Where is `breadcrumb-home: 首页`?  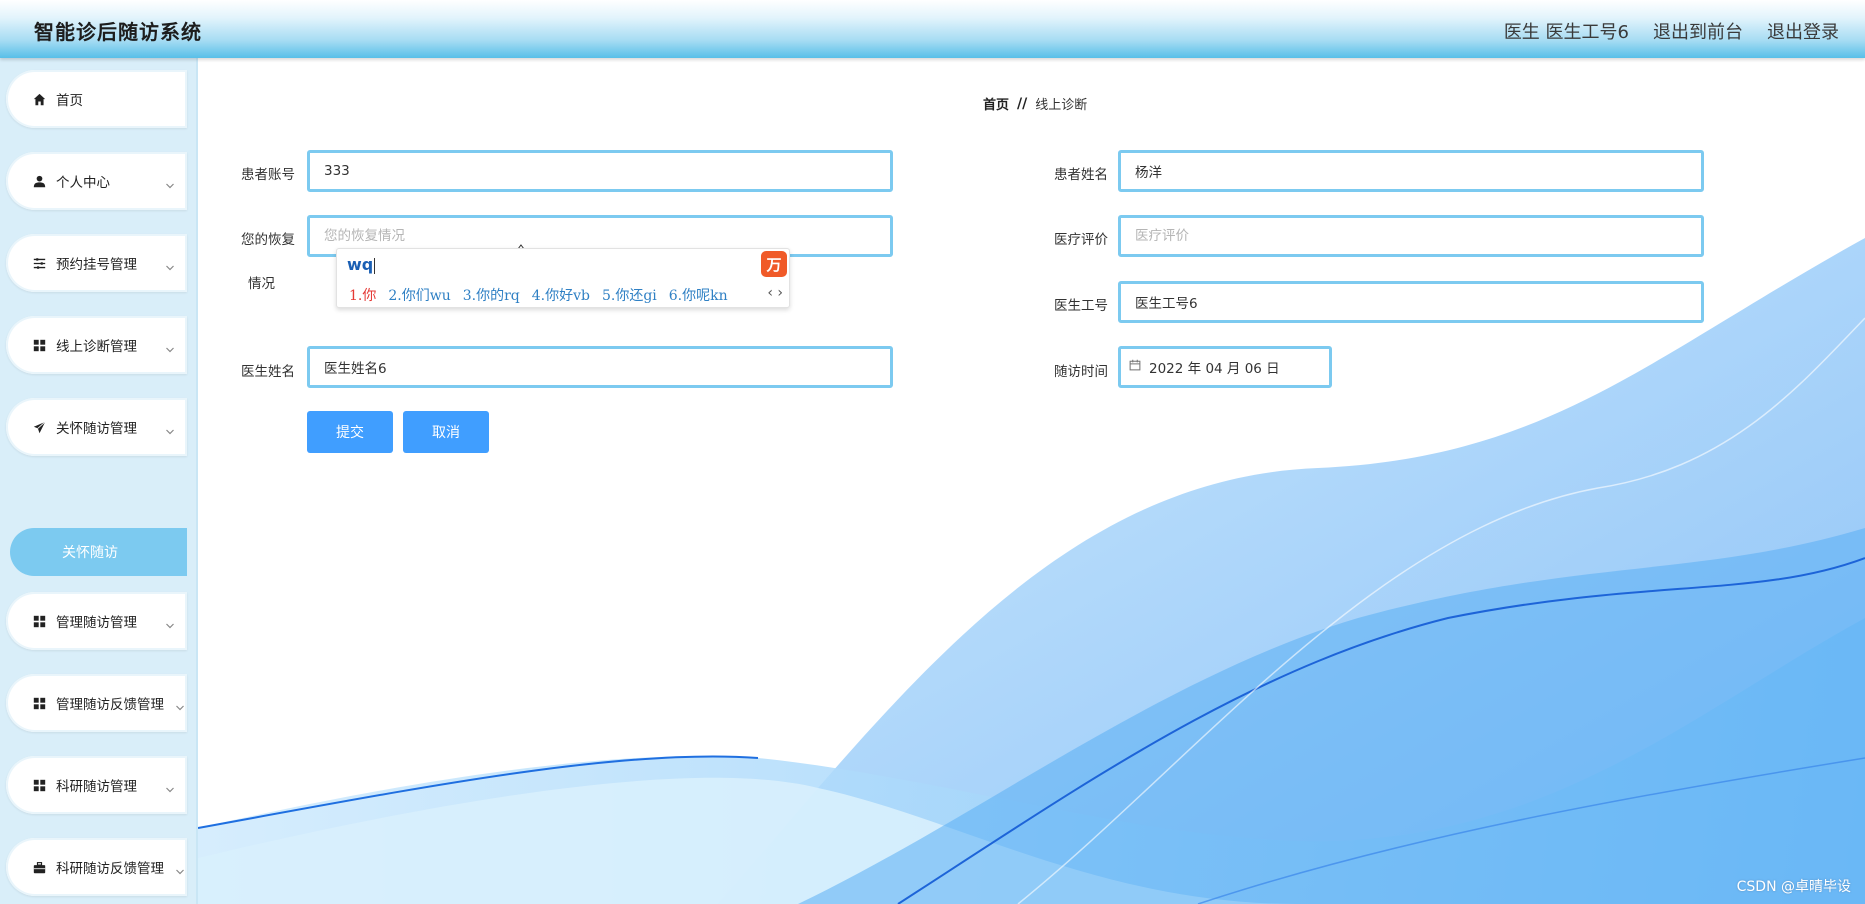 breadcrumb-home: 首页 is located at coordinates (996, 103).